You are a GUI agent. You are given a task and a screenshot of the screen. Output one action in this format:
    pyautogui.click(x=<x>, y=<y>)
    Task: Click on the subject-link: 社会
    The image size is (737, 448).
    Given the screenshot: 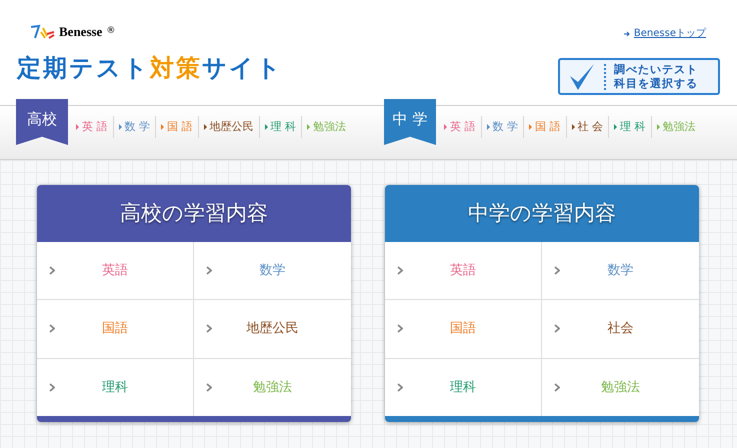 What is the action you would take?
    pyautogui.click(x=620, y=329)
    